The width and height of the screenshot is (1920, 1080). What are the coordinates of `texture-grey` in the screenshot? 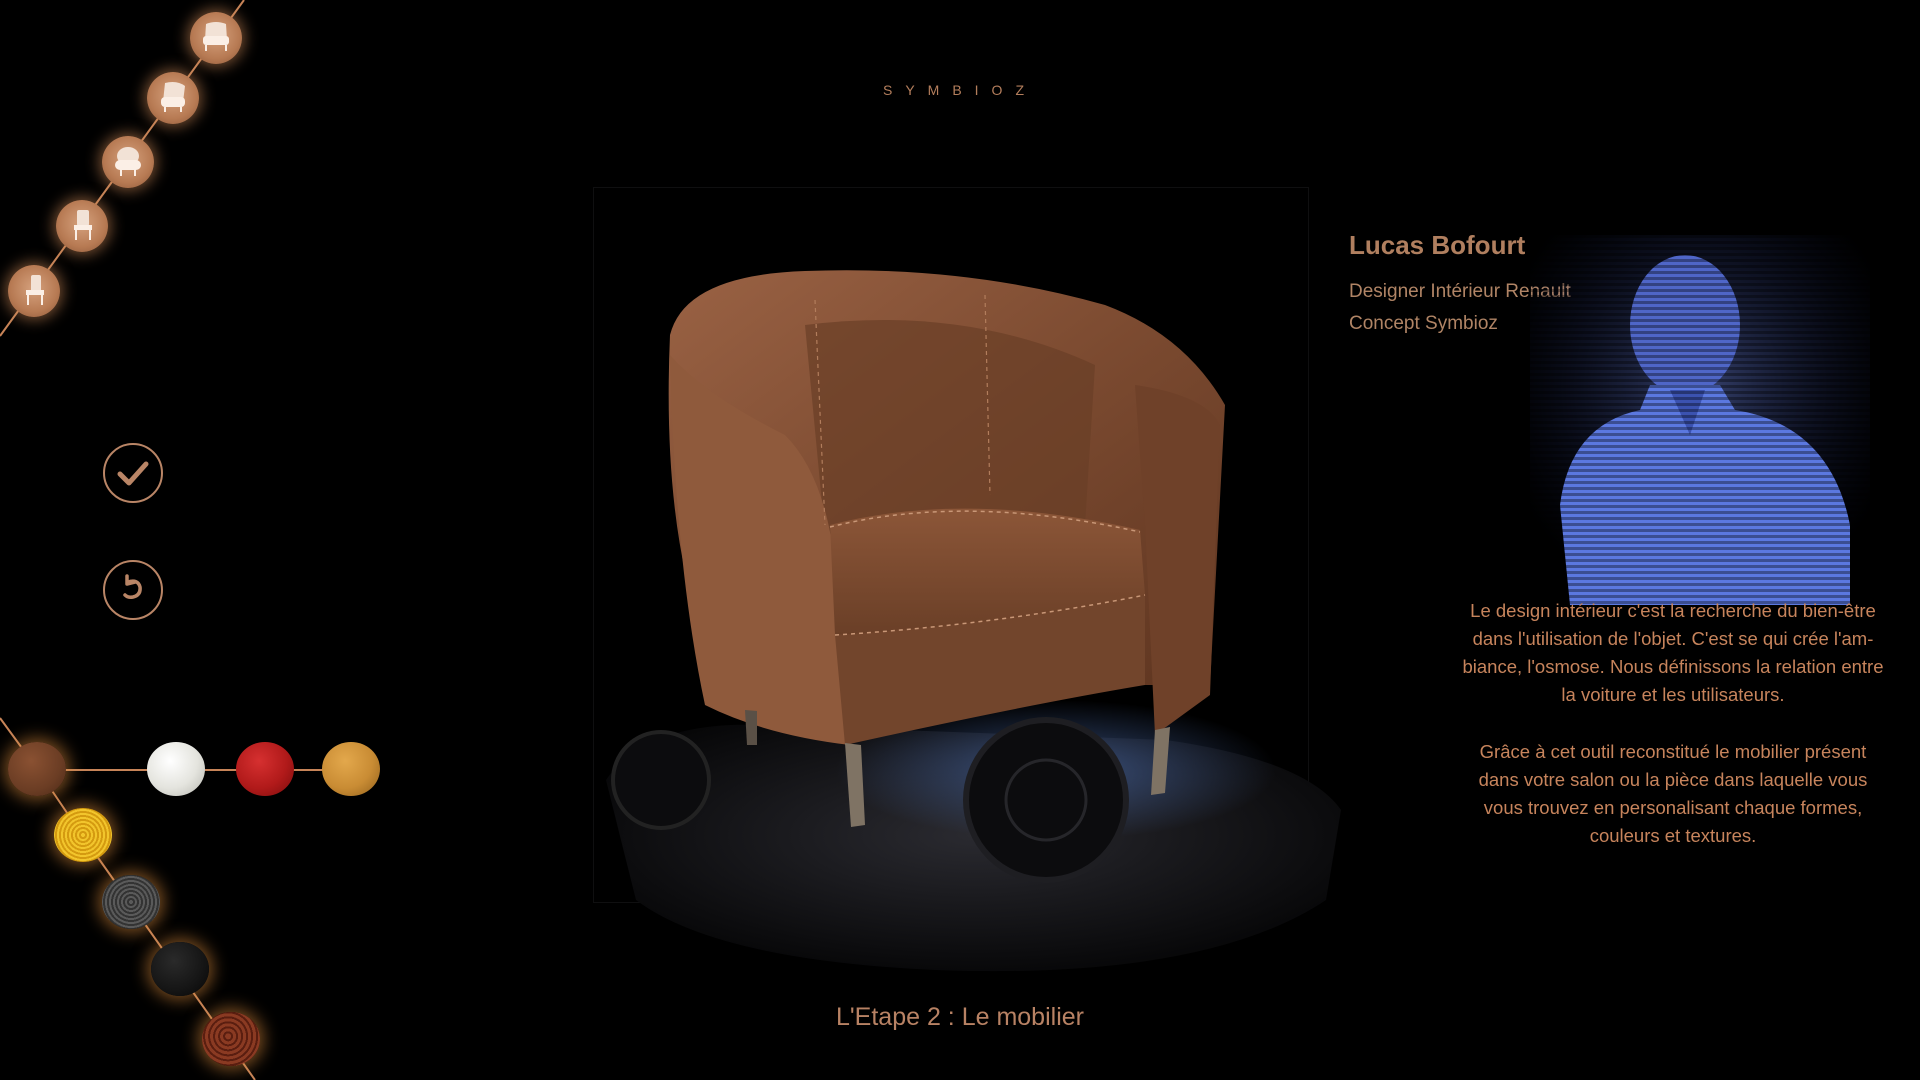 It's located at (131, 902).